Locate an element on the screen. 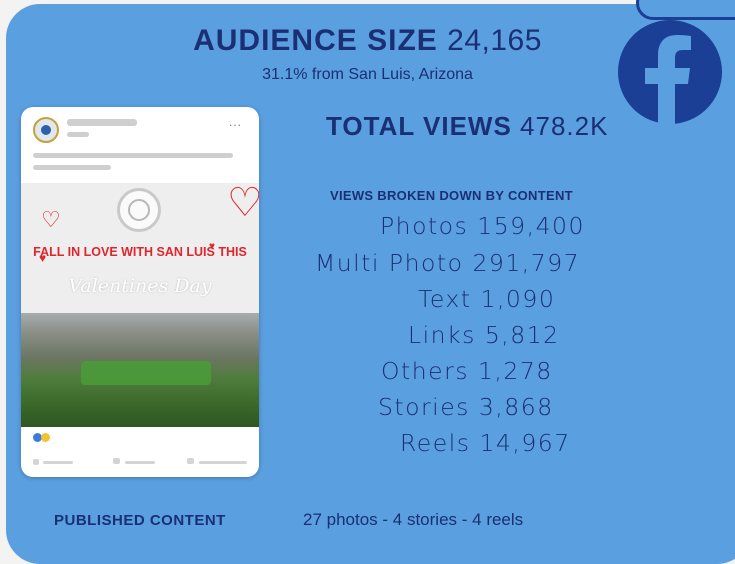 The image size is (735, 564). breakdown-row-stories: Stories 3,868 is located at coordinates (466, 407).